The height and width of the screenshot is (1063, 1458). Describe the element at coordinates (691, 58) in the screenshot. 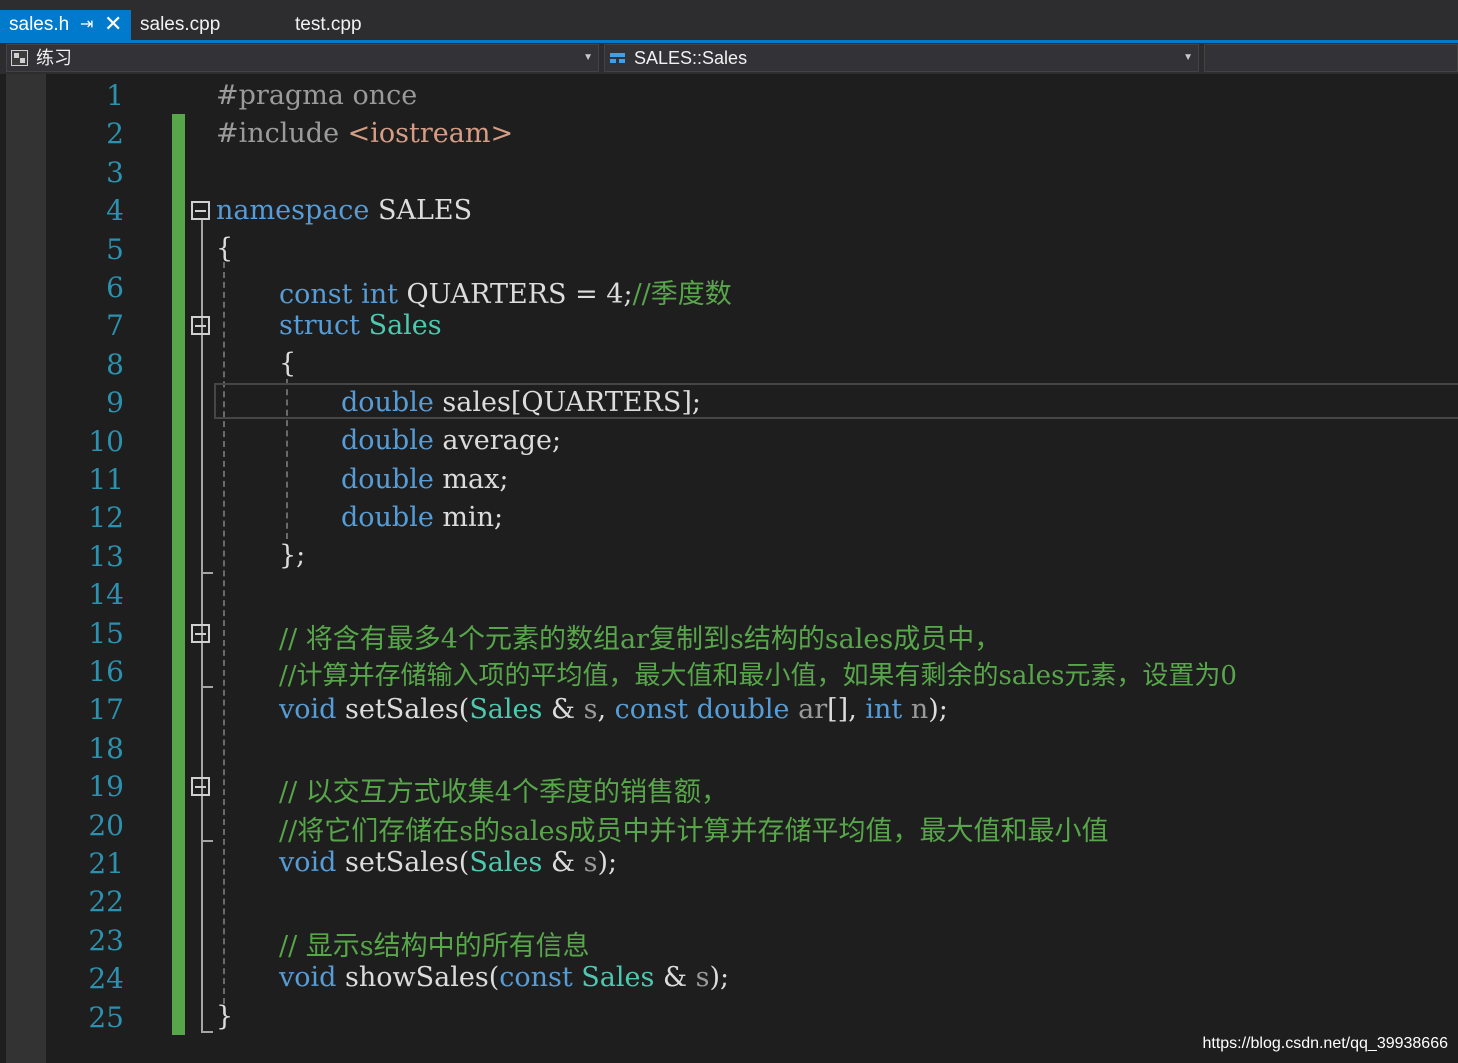

I see `scope-name: SALES::Sales` at that location.